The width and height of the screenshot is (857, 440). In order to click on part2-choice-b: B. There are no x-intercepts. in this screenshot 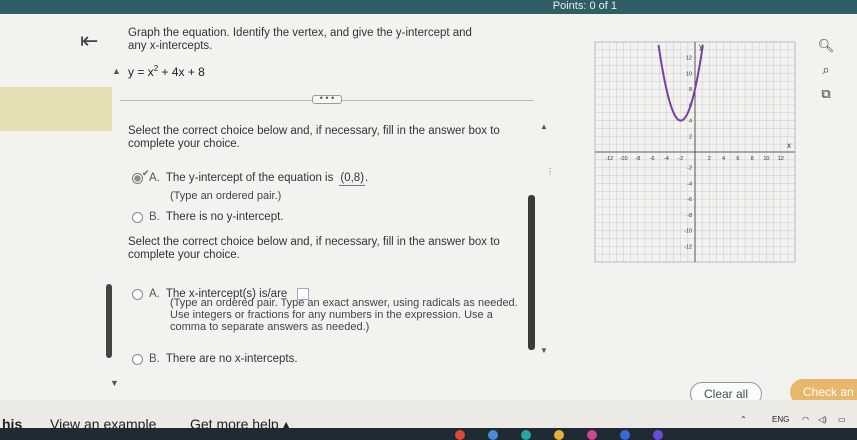, I will do `click(215, 359)`.